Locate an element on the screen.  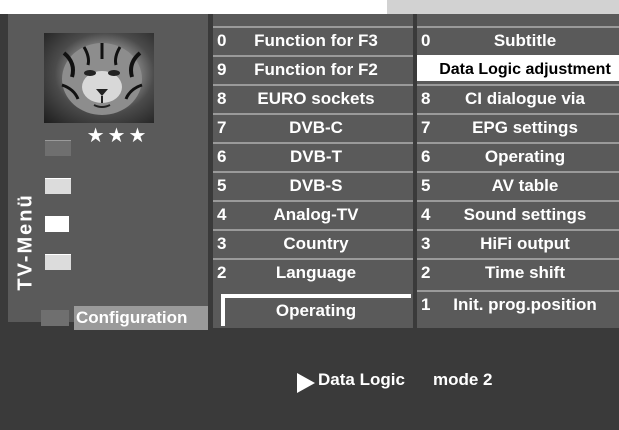
top-strip is located at coordinates (503, 7).